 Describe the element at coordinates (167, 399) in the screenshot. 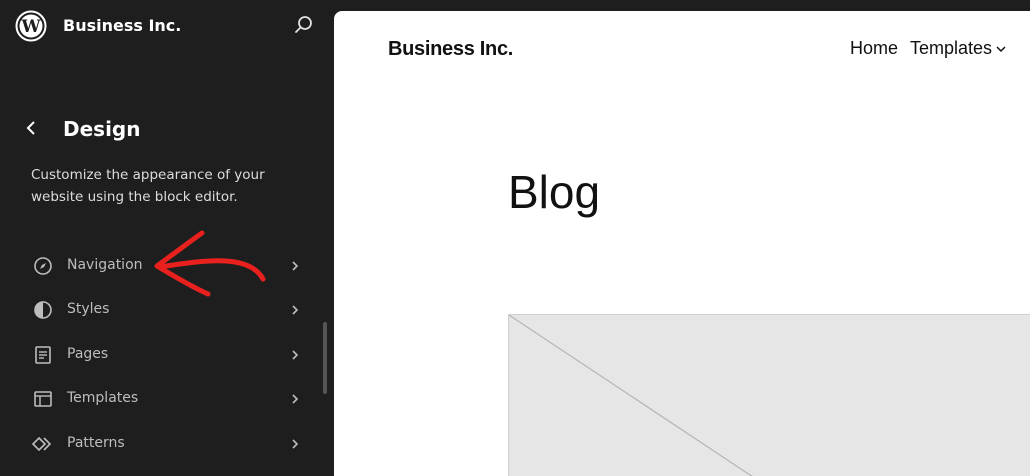

I see `sidebar-item-templates: Templates` at that location.